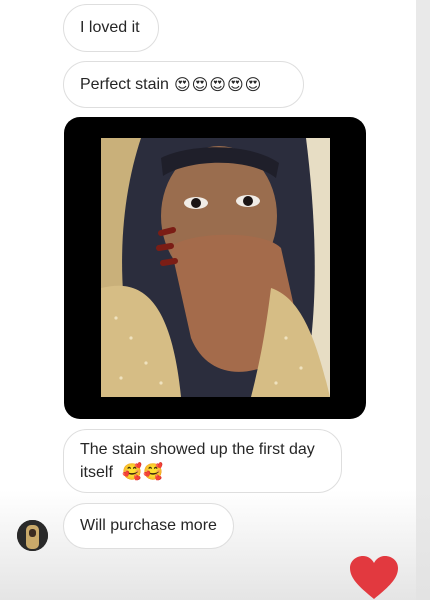 Image resolution: width=430 pixels, height=600 pixels. What do you see at coordinates (218, 84) in the screenshot?
I see `heart-eyes-emoji: 😍😍😍😍😍` at bounding box center [218, 84].